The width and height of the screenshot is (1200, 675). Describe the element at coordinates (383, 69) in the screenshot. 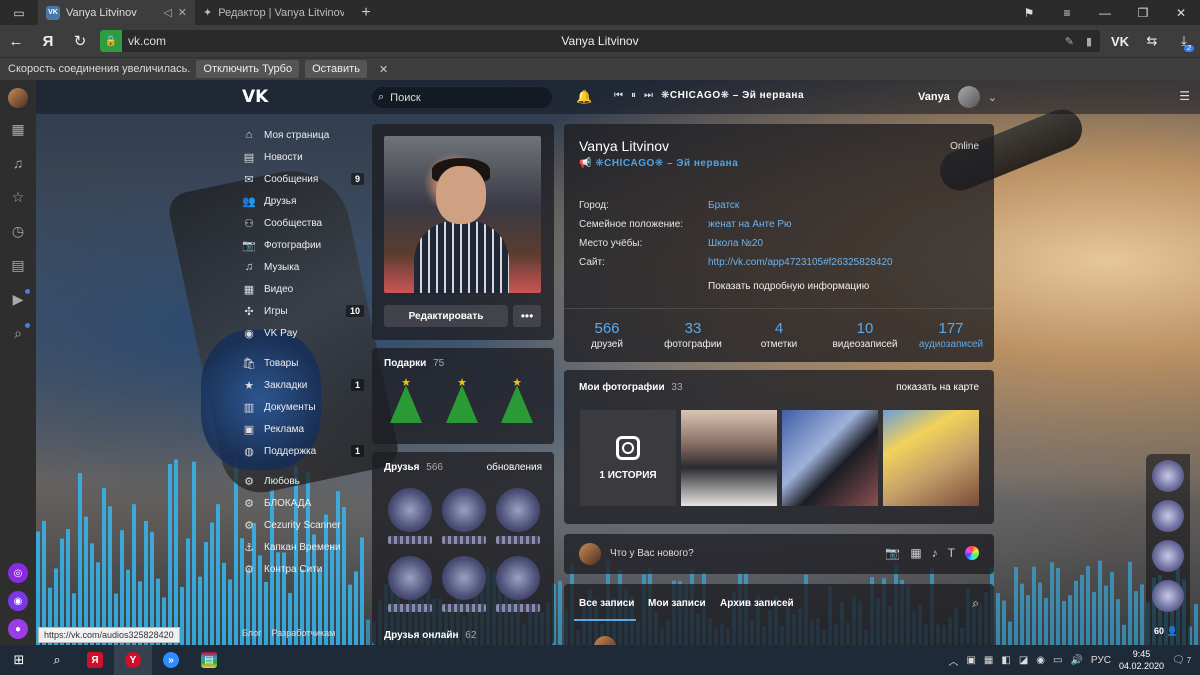

I see `close-icon: ✕` at that location.